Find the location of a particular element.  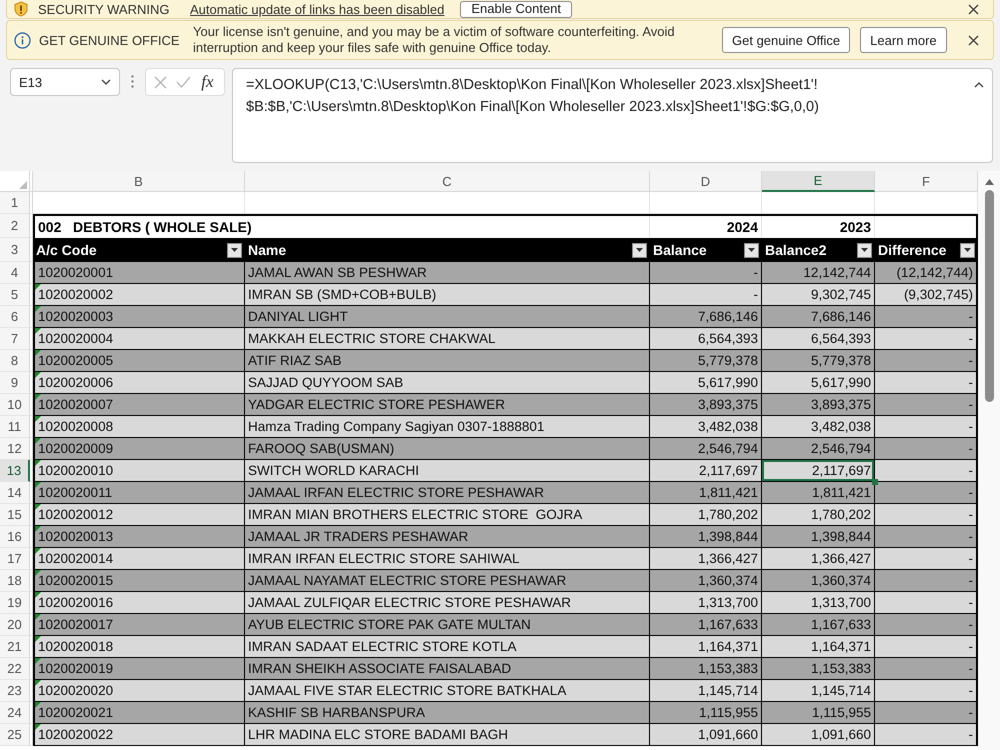

row-header: 15 is located at coordinates (15, 515).